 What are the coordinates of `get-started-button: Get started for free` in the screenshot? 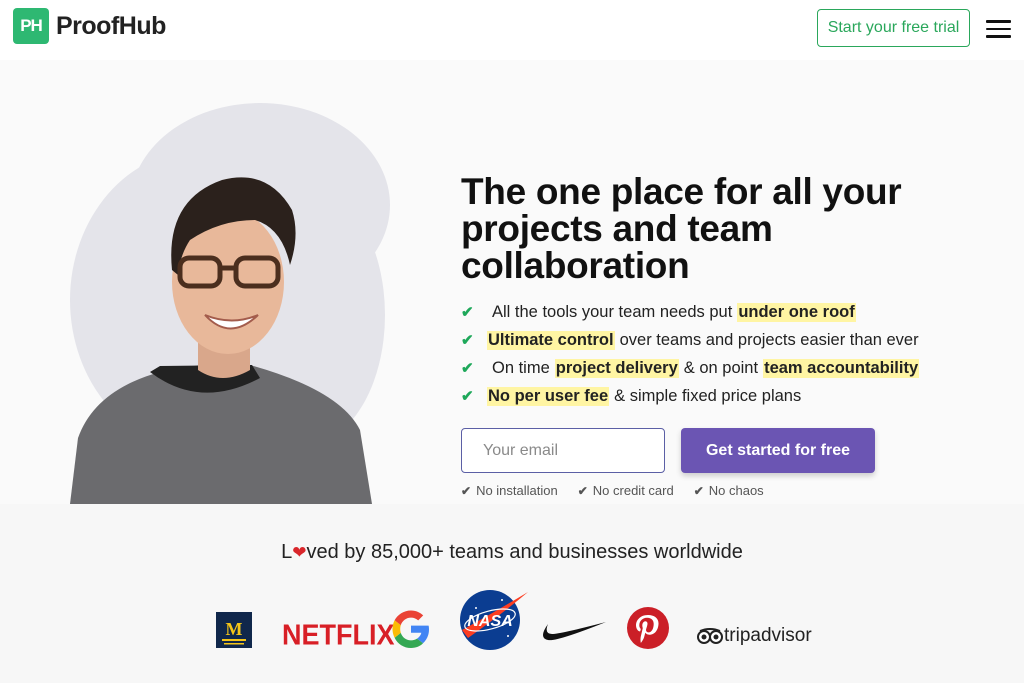 It's located at (778, 450).